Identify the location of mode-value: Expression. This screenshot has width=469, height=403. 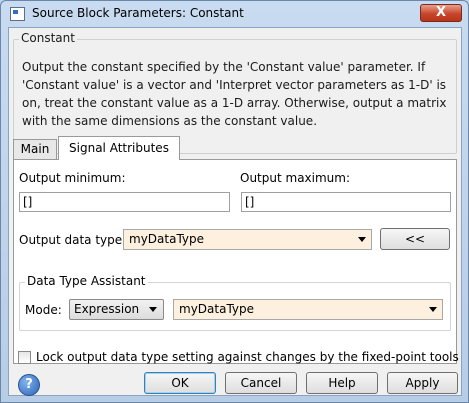
(107, 309).